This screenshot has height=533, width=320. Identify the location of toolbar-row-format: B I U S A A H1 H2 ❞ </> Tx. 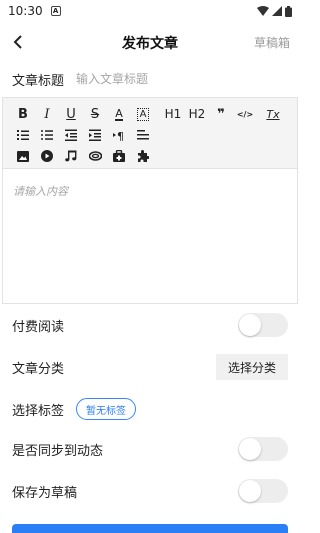
(148, 114).